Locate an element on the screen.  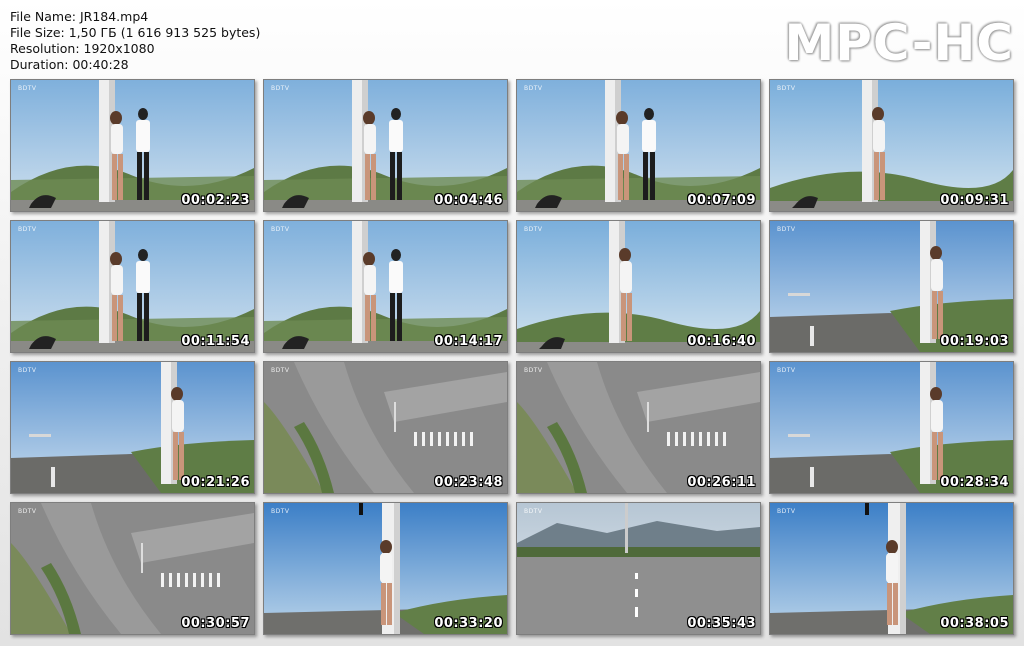
thumbnail-timestamp: 00:21:26 is located at coordinates (215, 482).